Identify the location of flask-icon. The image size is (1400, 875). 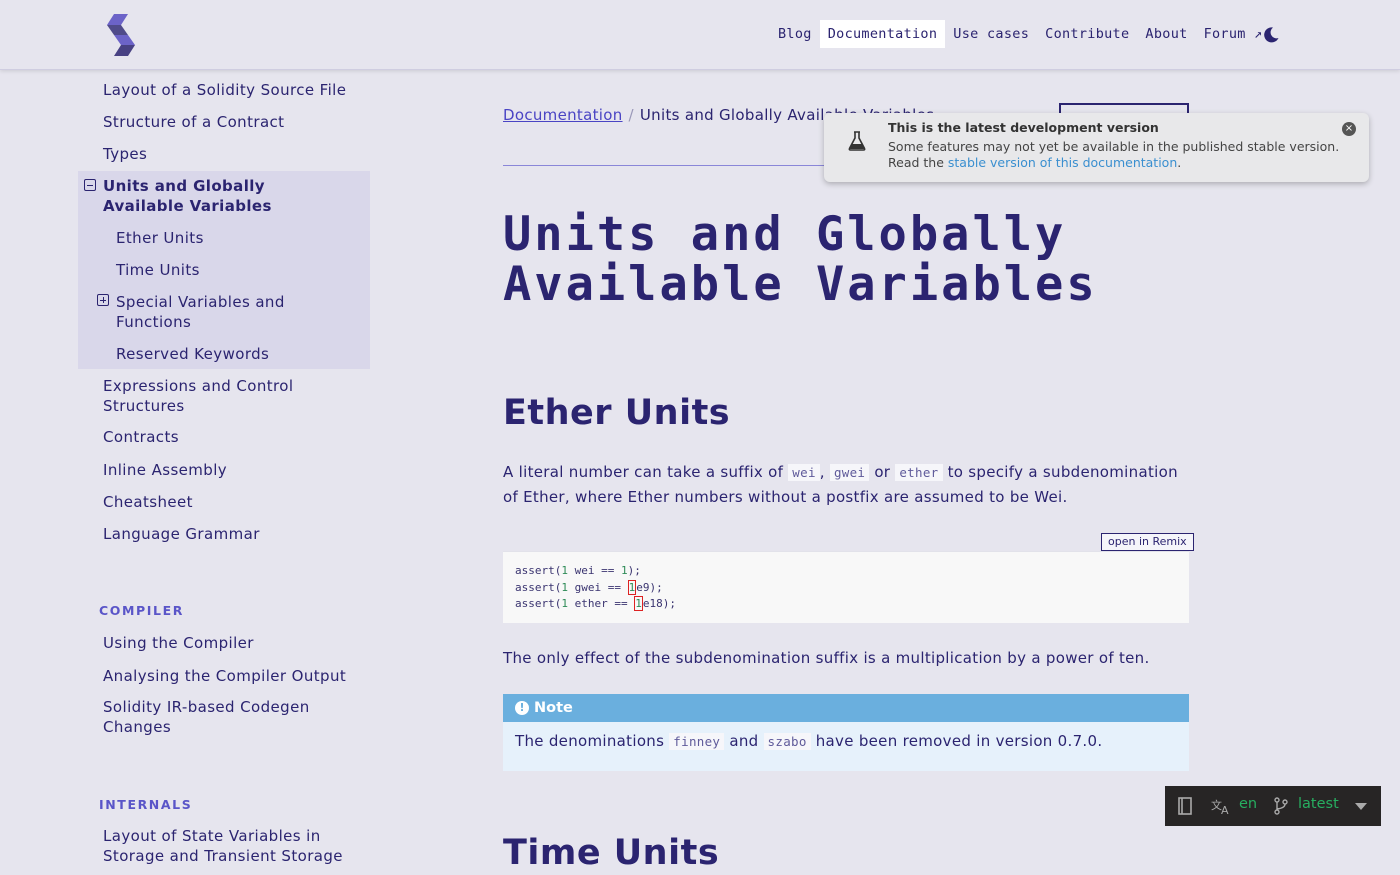
(857, 141).